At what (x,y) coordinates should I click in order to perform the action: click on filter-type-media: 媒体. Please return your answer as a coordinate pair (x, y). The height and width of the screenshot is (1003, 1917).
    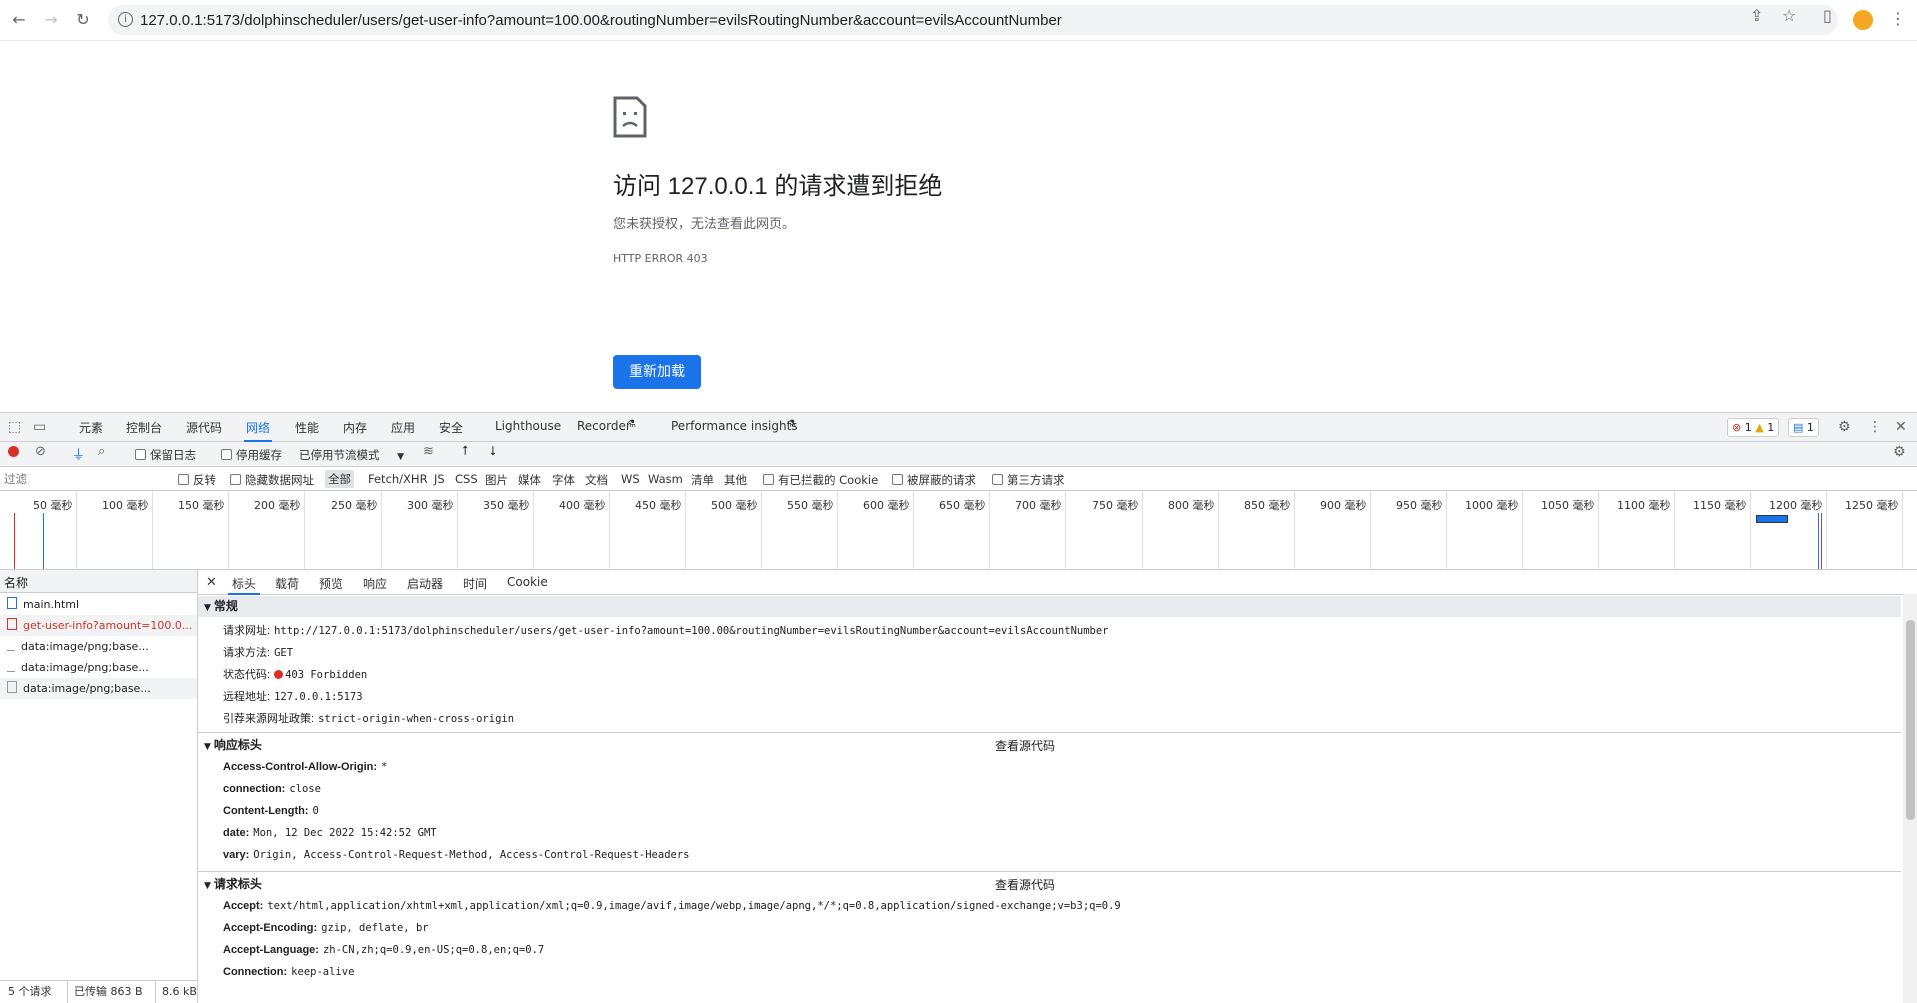
    Looking at the image, I should click on (529, 480).